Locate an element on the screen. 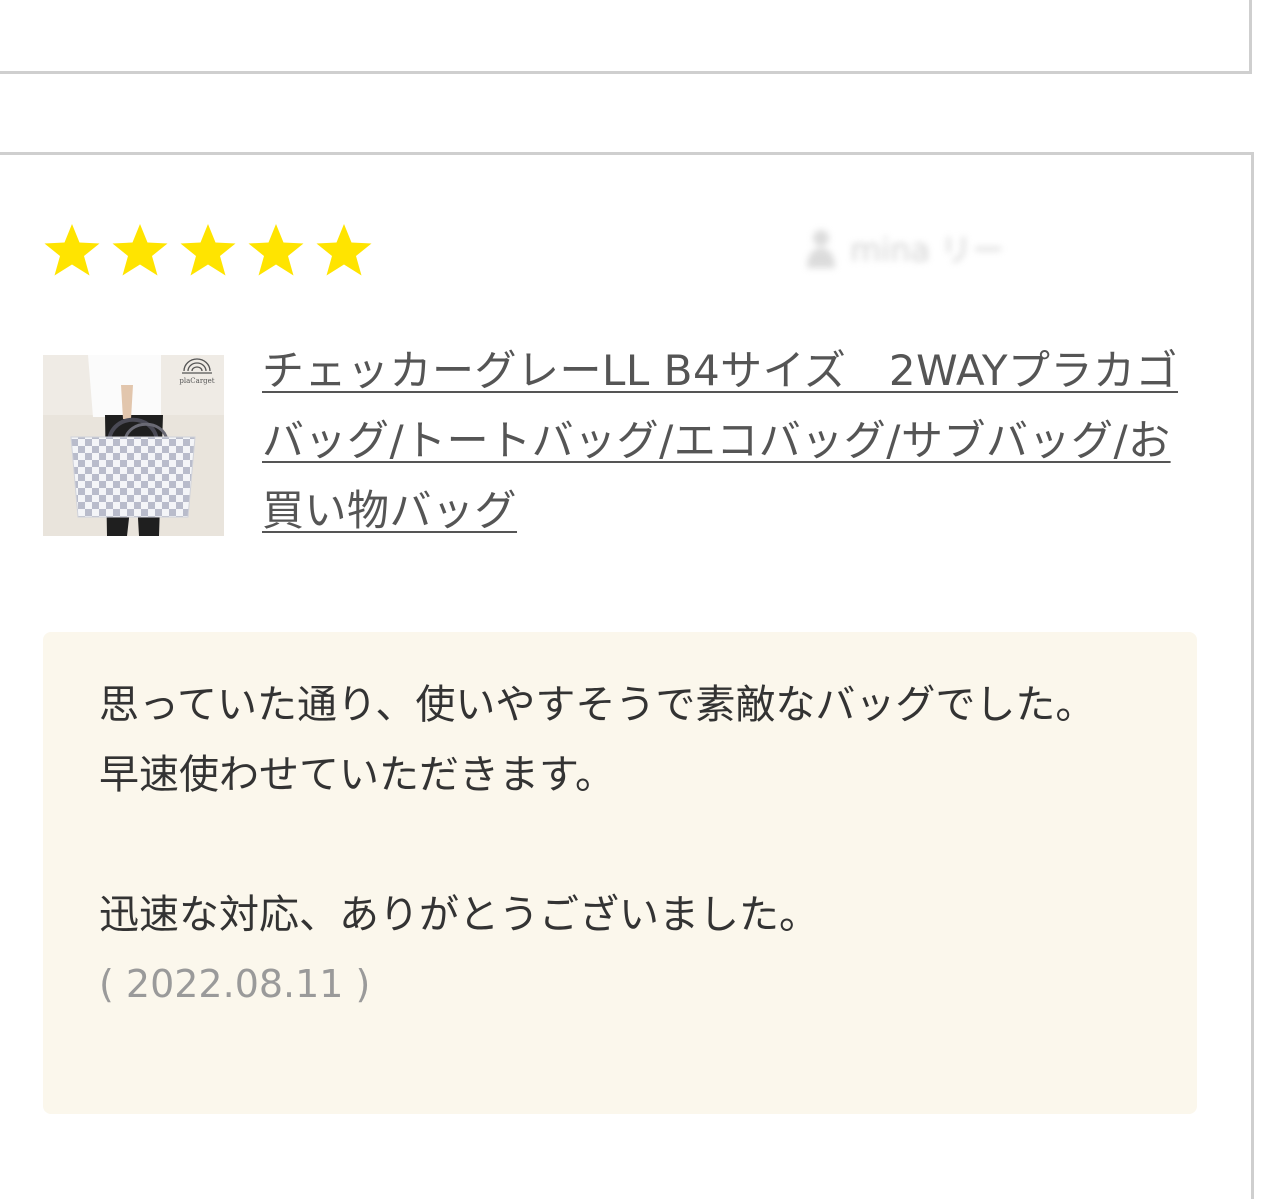 This screenshot has height=1199, width=1271. reviewer-info: mina リー is located at coordinates (1001, 248).